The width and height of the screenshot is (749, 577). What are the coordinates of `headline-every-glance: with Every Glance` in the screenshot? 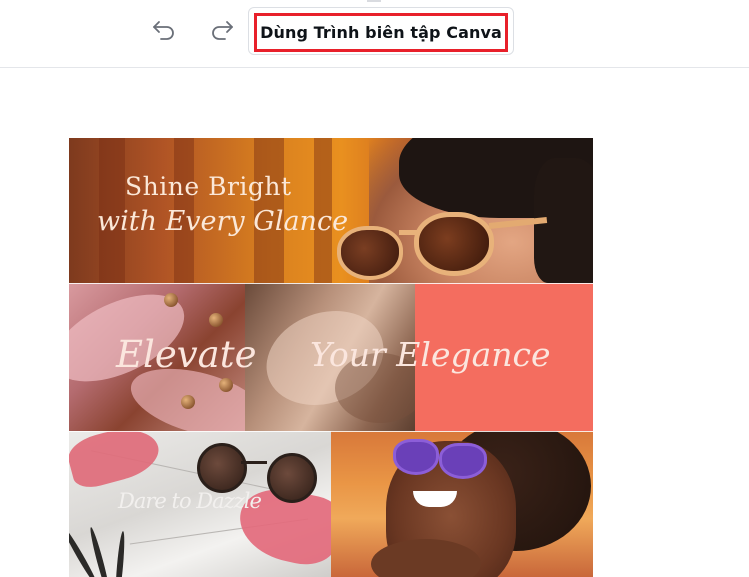 It's located at (223, 221).